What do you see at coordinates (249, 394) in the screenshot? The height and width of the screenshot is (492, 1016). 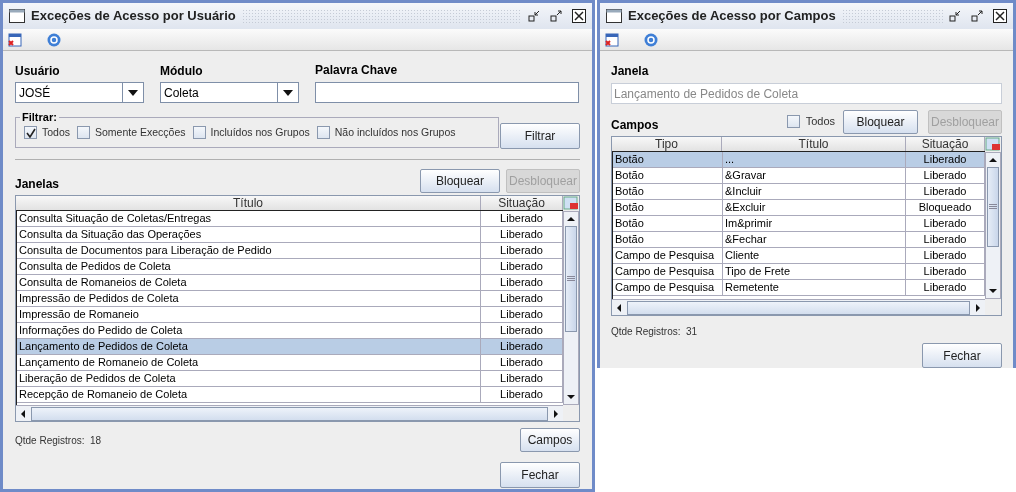 I see `table-cell: Recepção de Romaneio de Coleta` at bounding box center [249, 394].